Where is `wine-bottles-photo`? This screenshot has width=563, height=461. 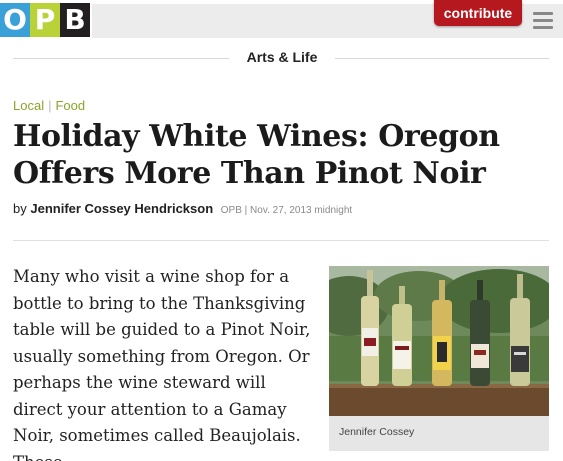
wine-bottles-photo is located at coordinates (439, 341).